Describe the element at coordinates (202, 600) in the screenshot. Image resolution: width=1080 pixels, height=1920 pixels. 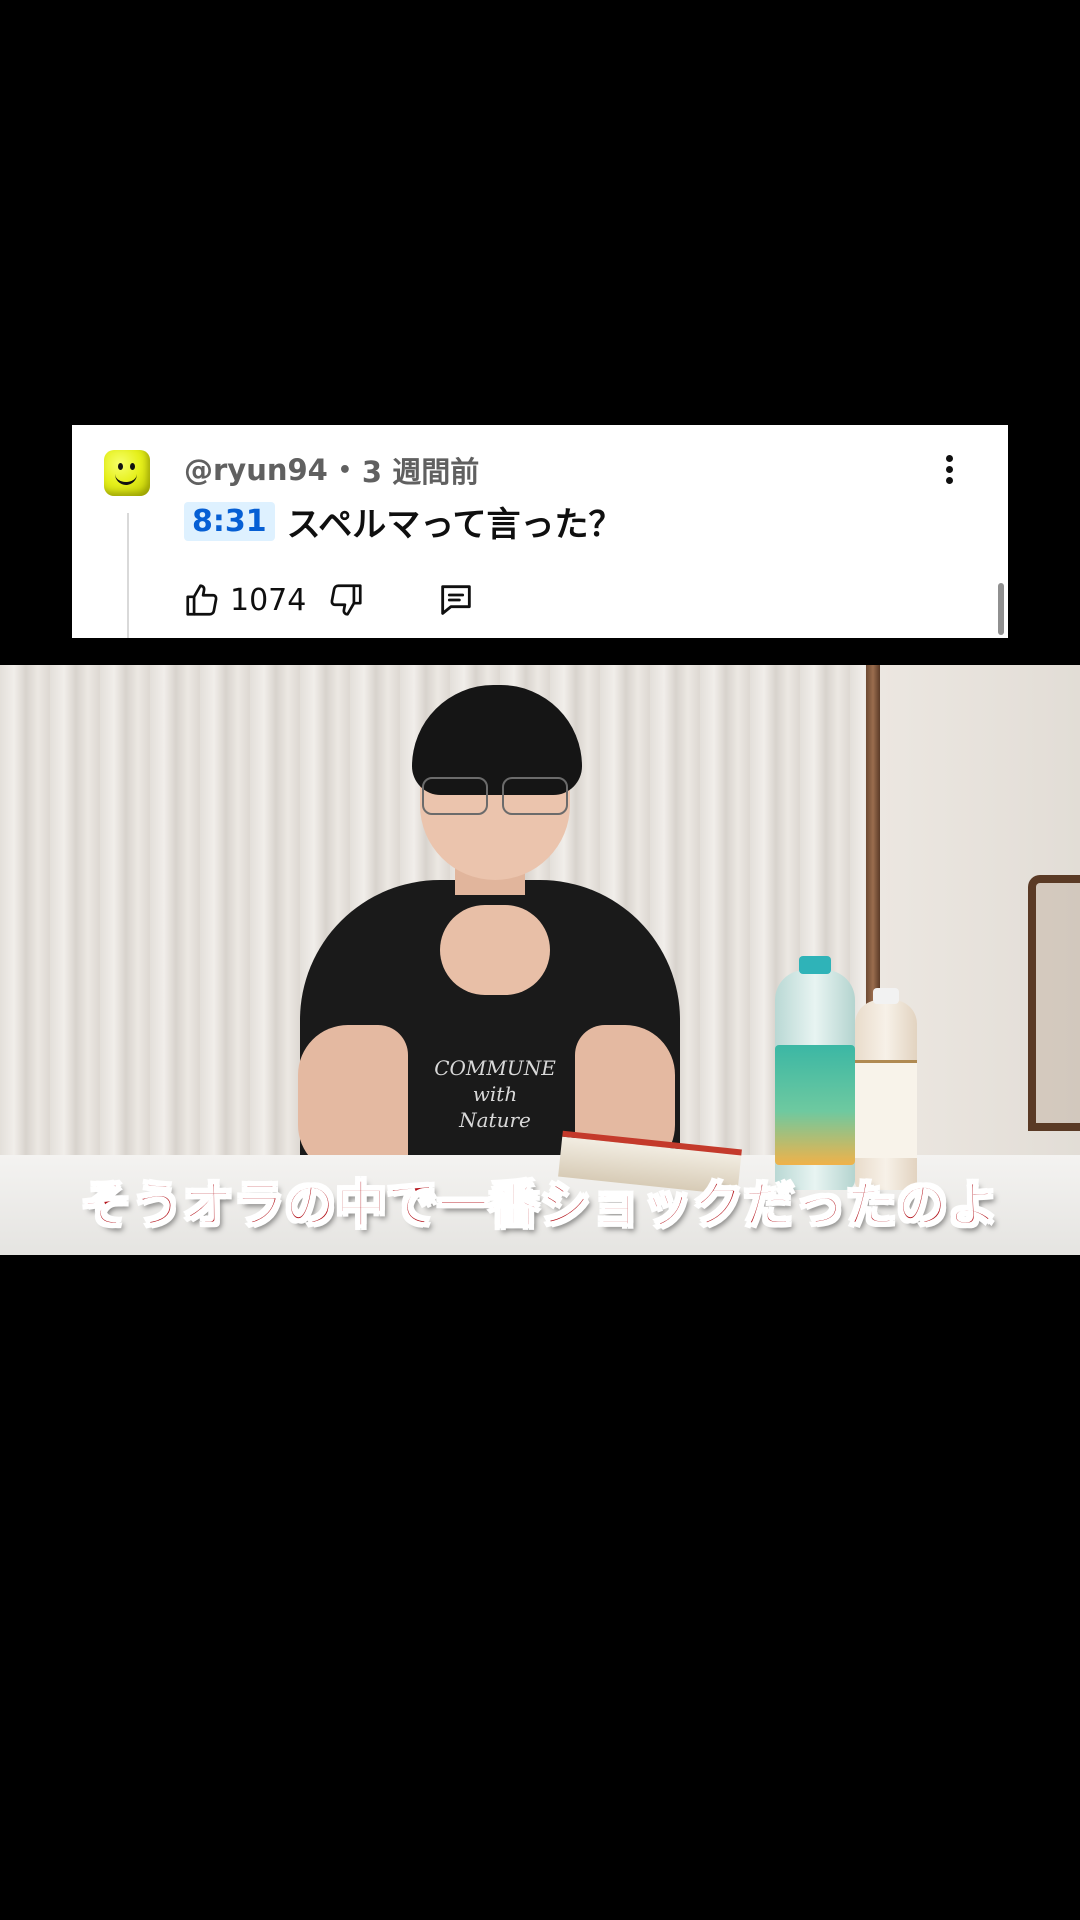
I see `thumbs-up-icon` at that location.